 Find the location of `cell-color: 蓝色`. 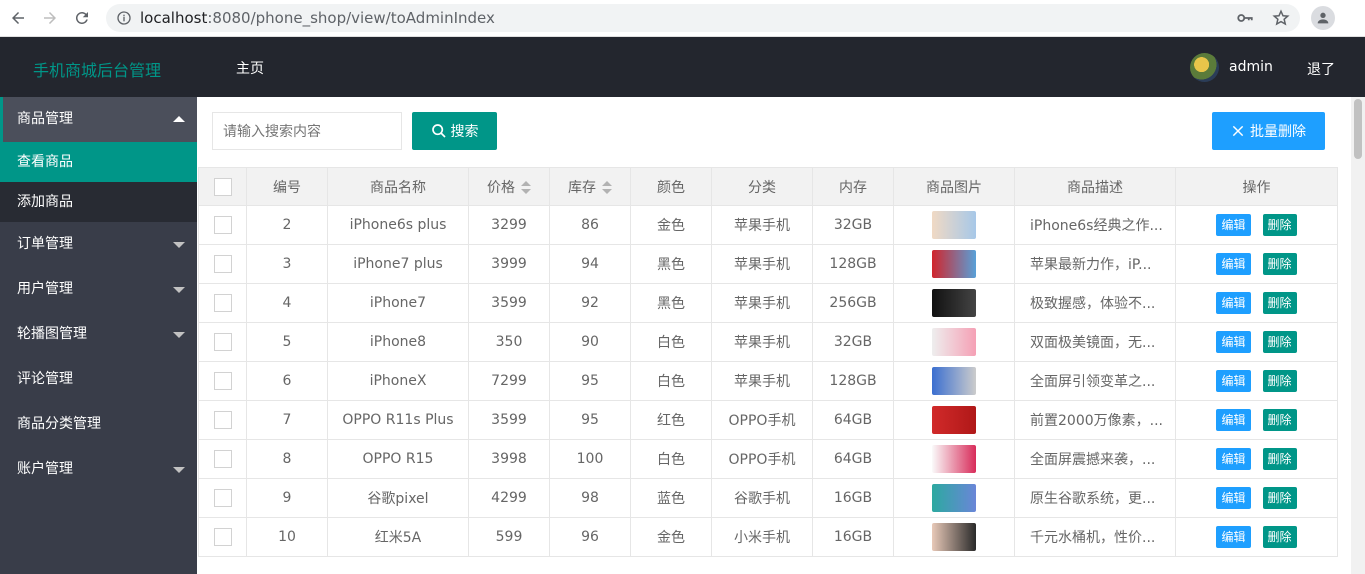

cell-color: 蓝色 is located at coordinates (671, 498).